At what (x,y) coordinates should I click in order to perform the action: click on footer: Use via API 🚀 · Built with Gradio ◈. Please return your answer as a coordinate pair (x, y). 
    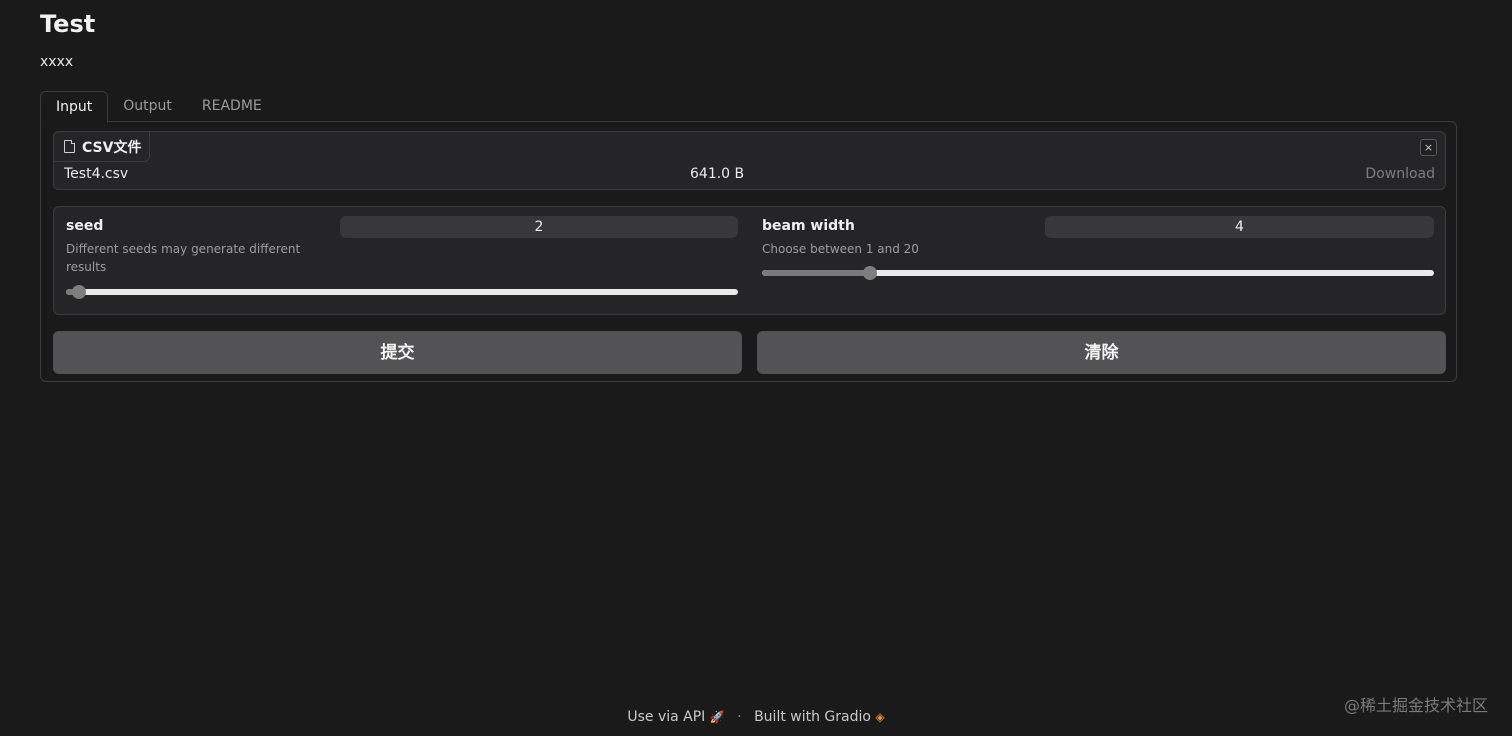
    Looking at the image, I should click on (756, 717).